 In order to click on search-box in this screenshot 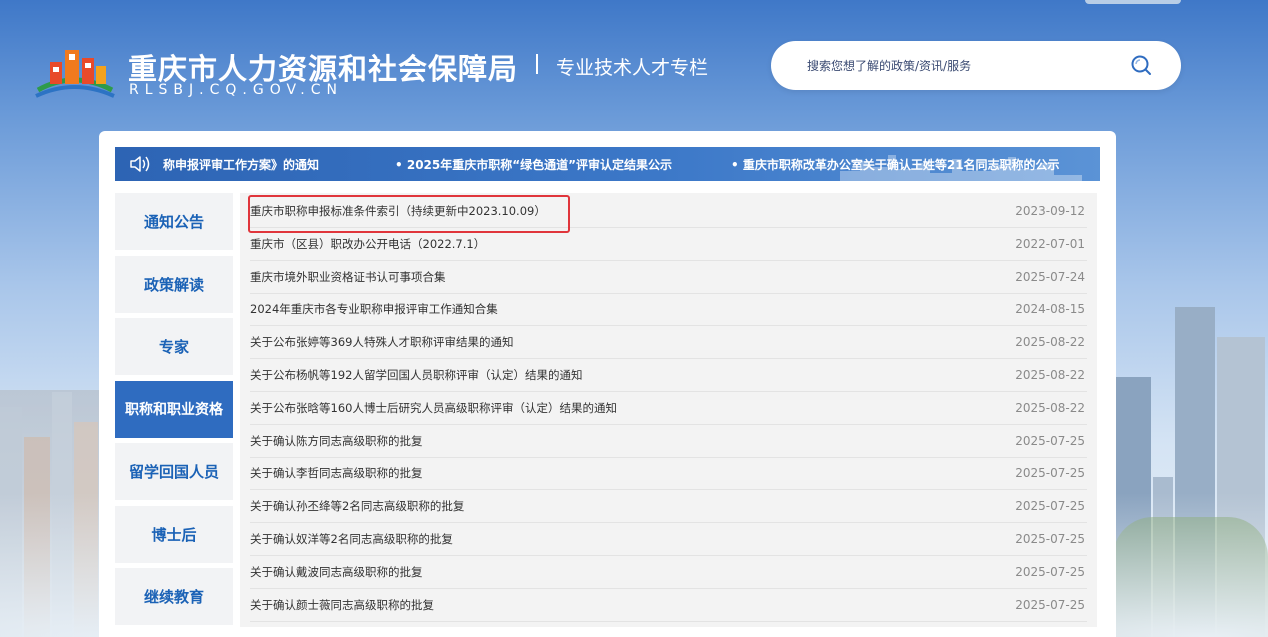, I will do `click(976, 65)`.